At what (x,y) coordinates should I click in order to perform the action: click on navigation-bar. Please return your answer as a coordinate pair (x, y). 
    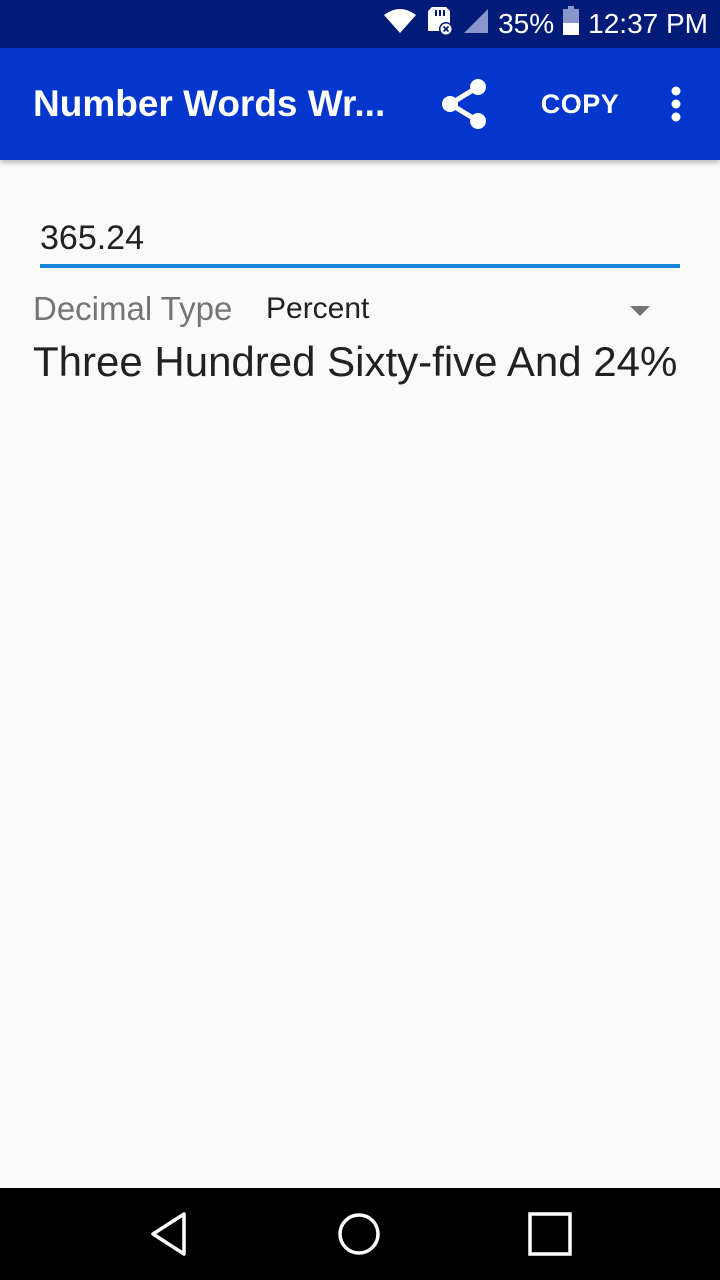
    Looking at the image, I should click on (360, 1234).